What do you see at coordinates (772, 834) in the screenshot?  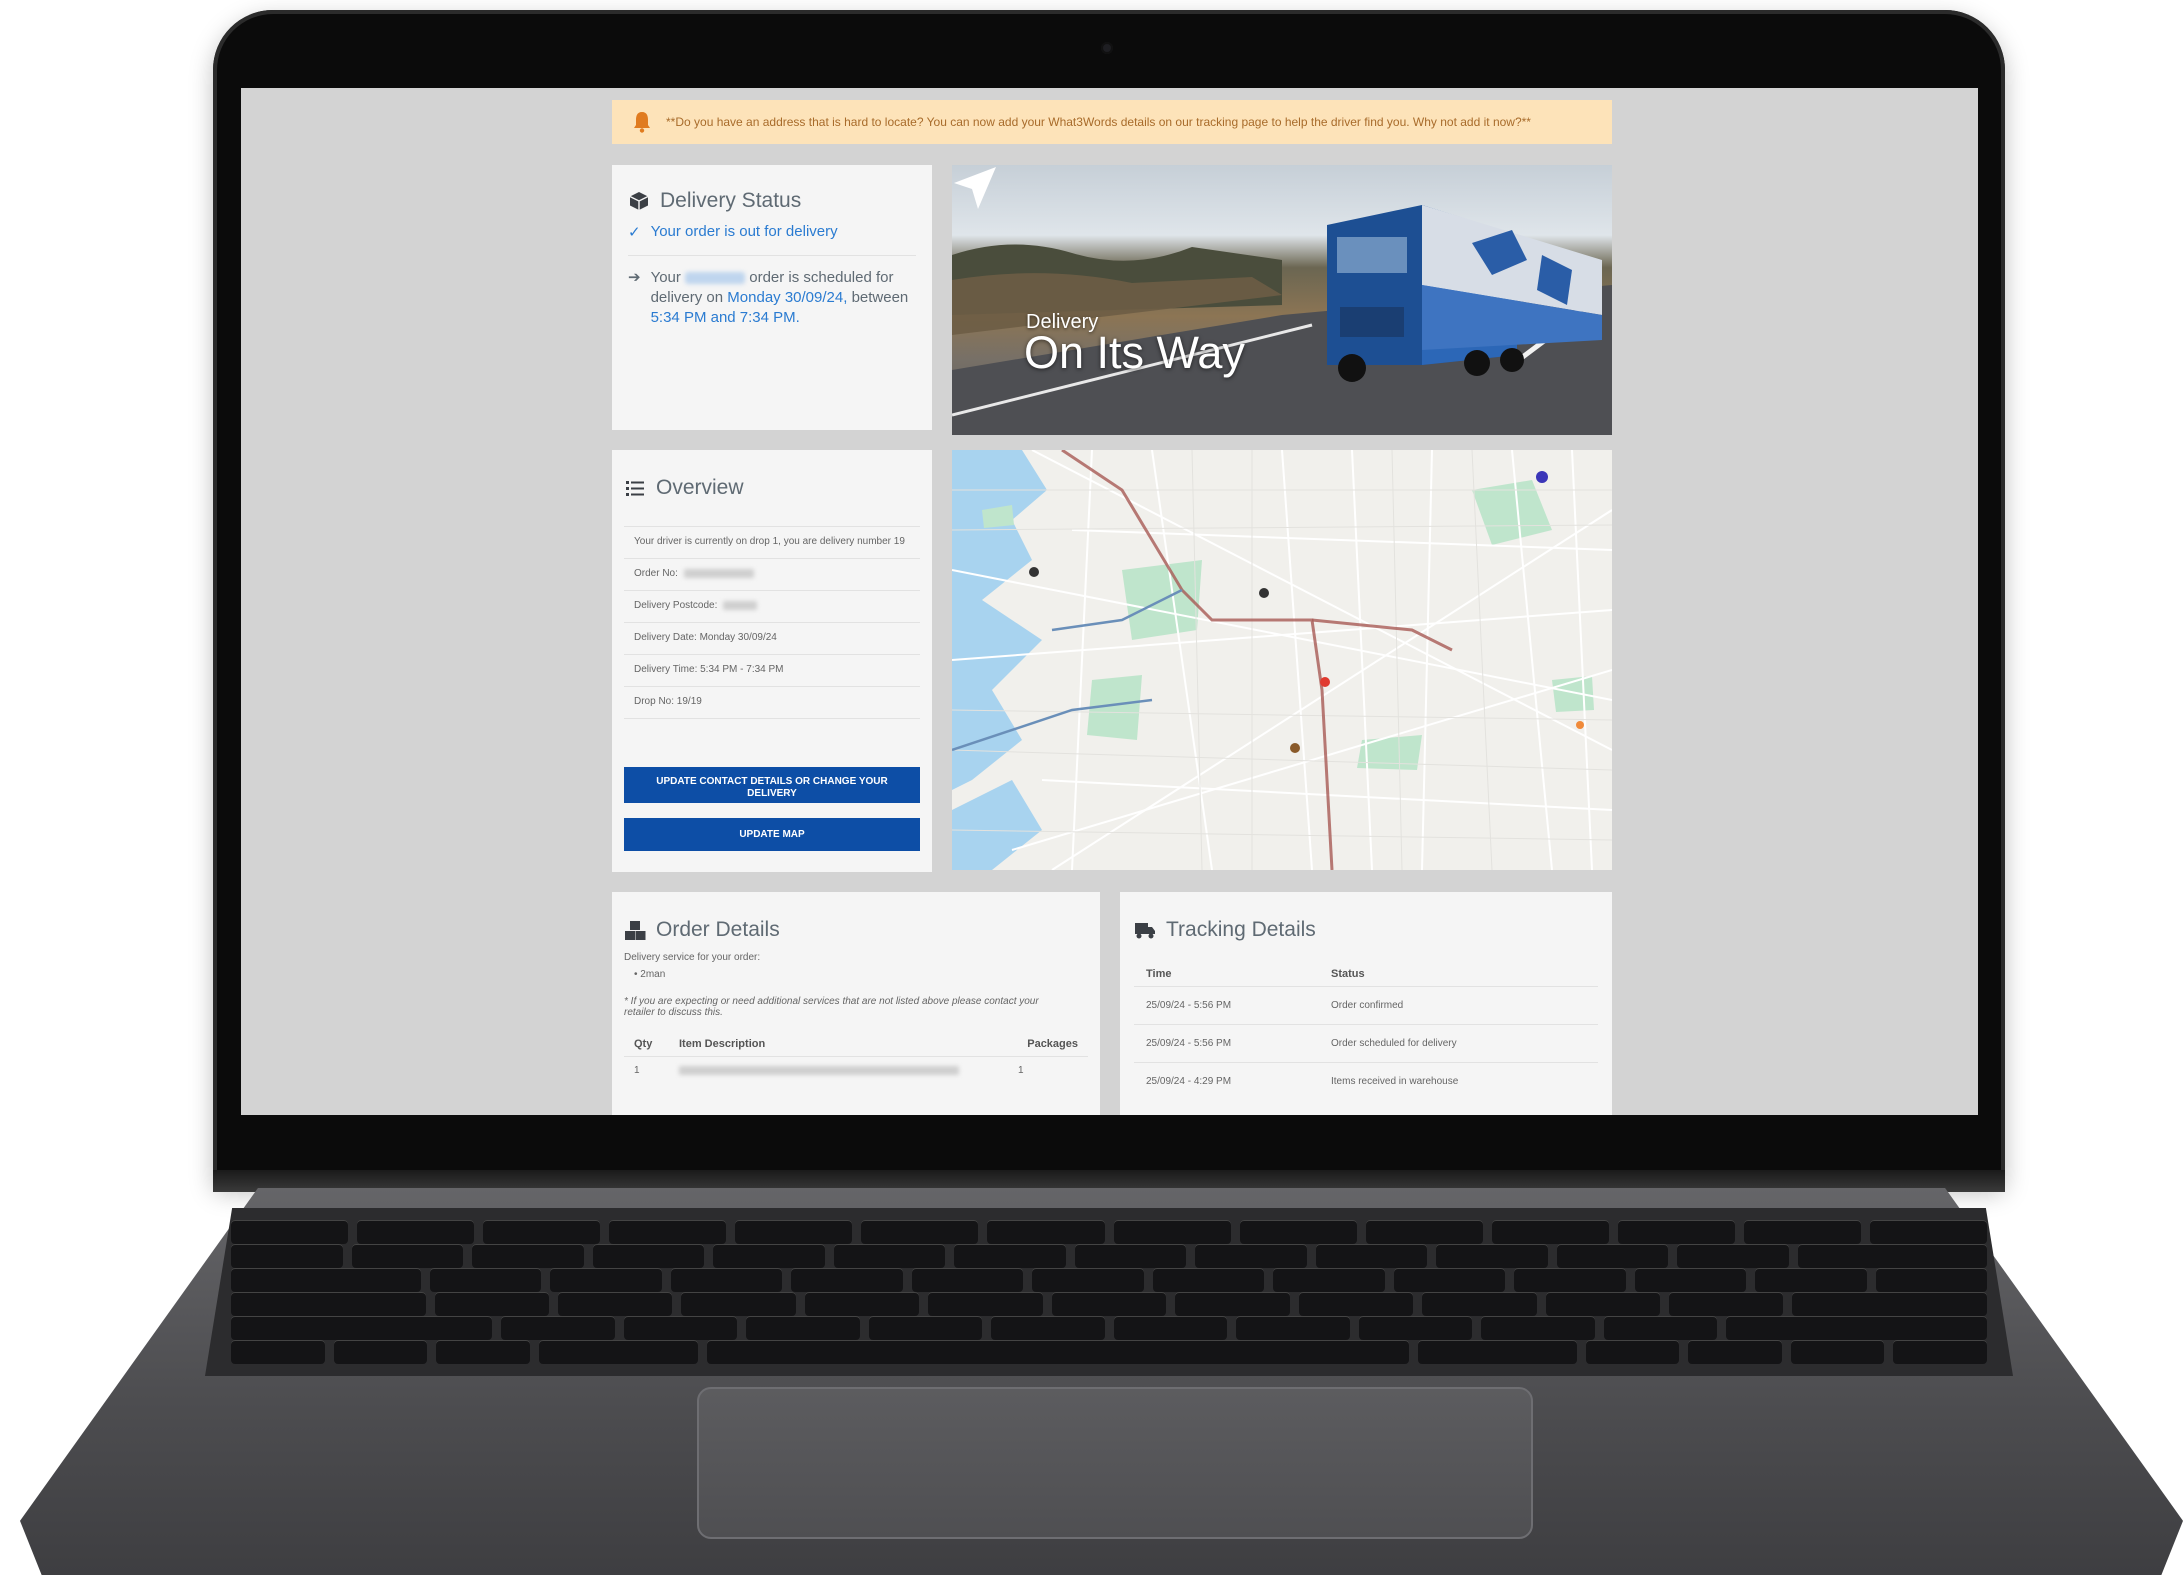 I see `update-map-button: UPDATE MAP` at bounding box center [772, 834].